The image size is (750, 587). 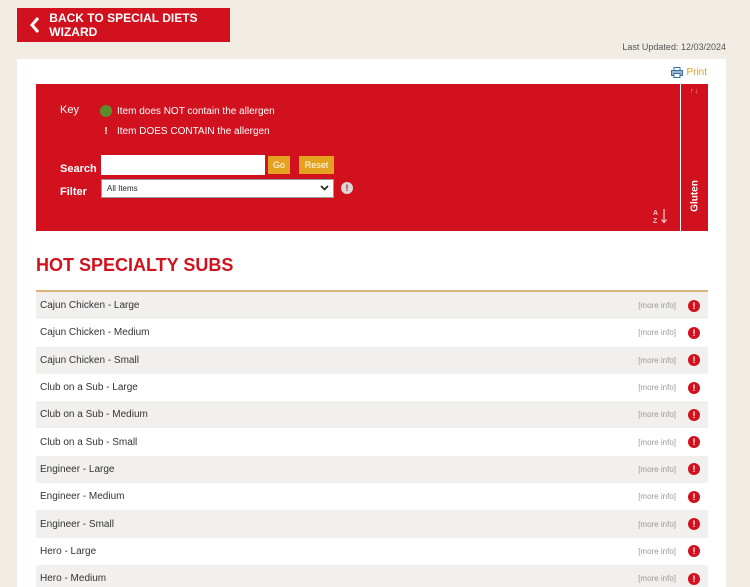 I want to click on printer-icon, so click(x=677, y=72).